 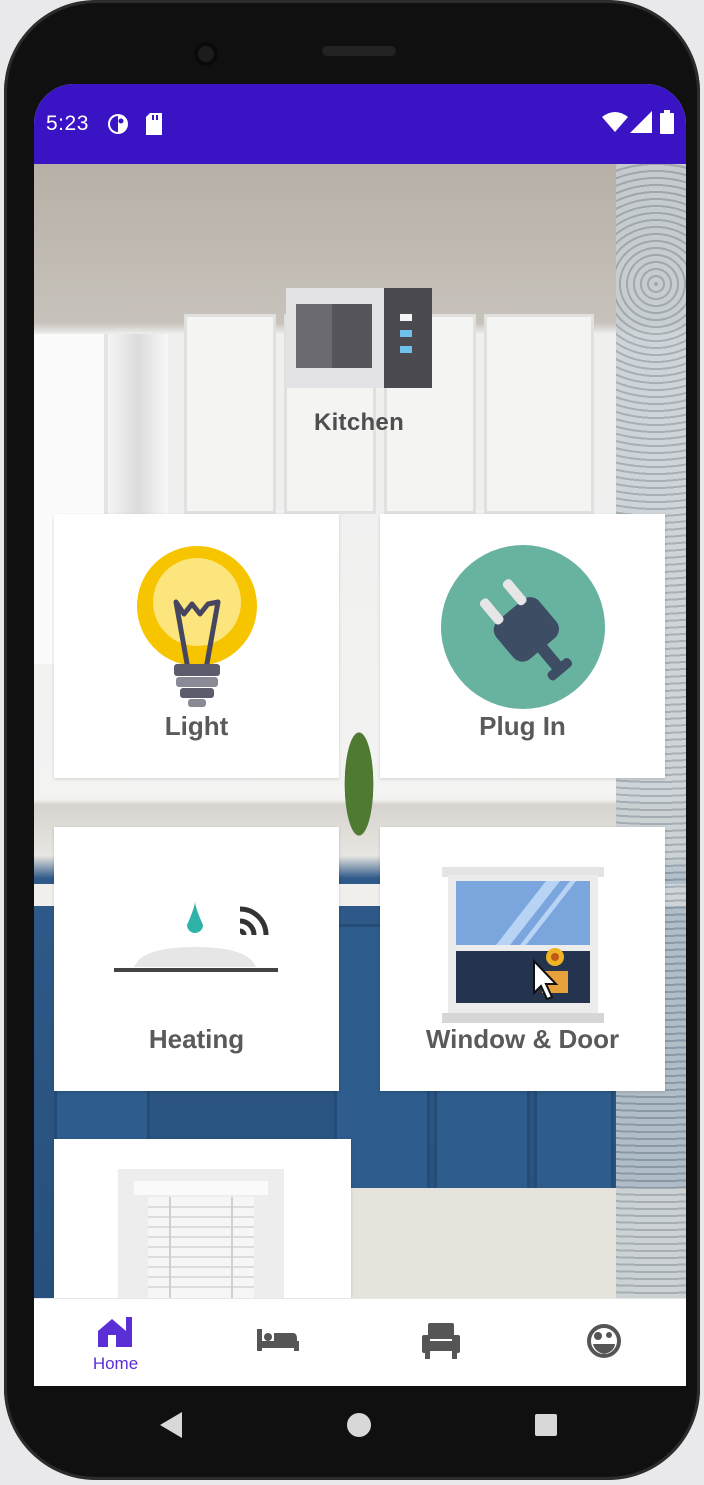 I want to click on recents-icon, so click(x=546, y=1427).